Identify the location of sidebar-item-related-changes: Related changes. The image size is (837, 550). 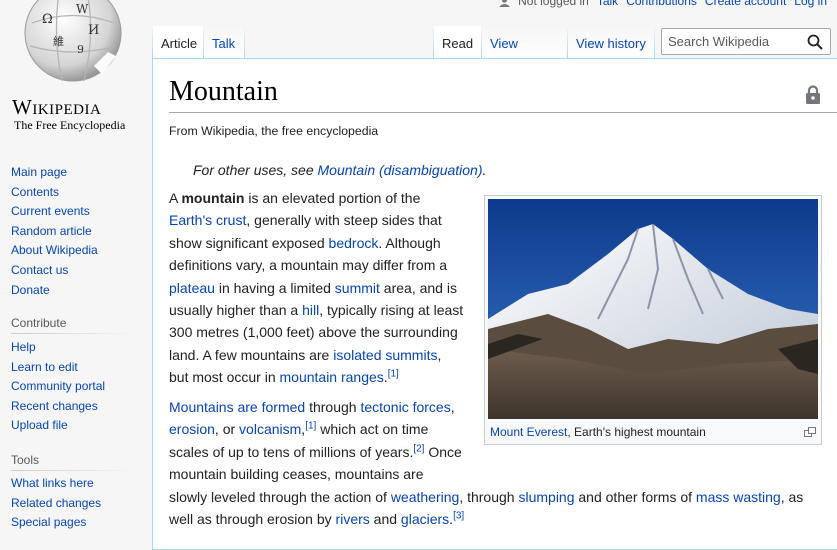
(56, 503).